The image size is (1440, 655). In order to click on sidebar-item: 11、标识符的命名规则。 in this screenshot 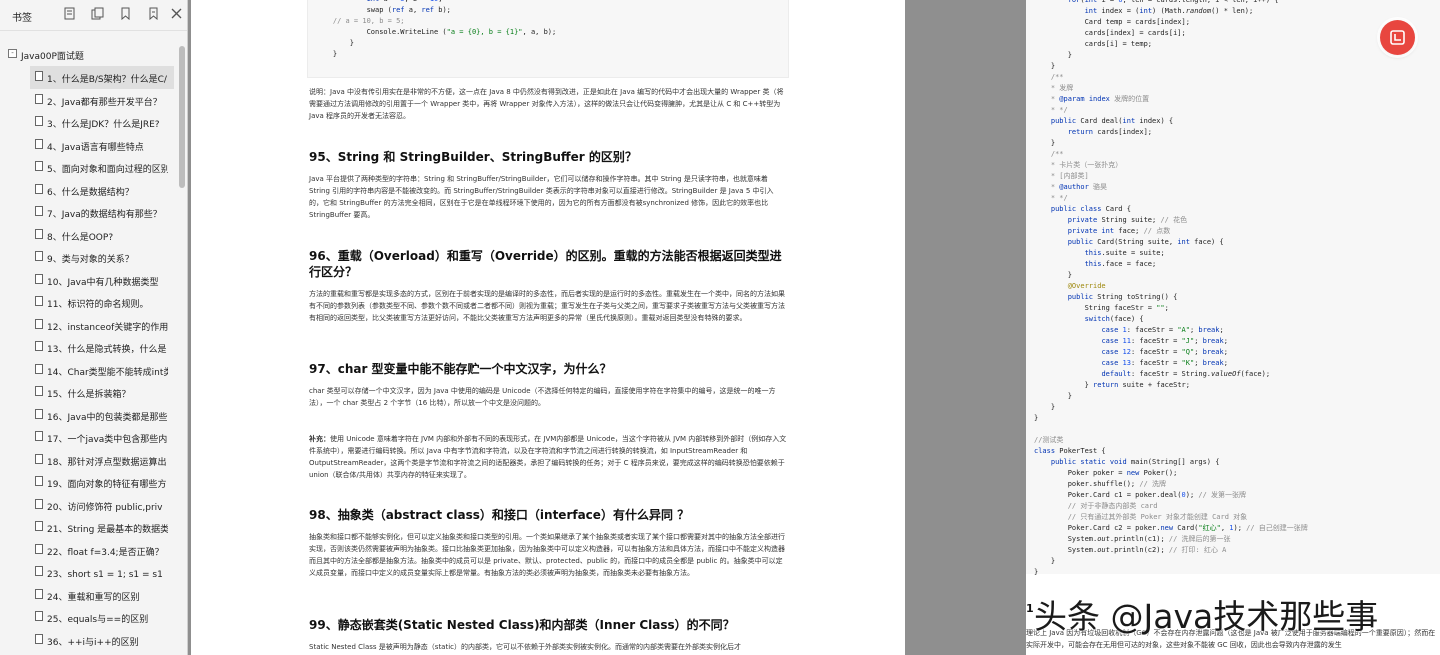, I will do `click(88, 302)`.